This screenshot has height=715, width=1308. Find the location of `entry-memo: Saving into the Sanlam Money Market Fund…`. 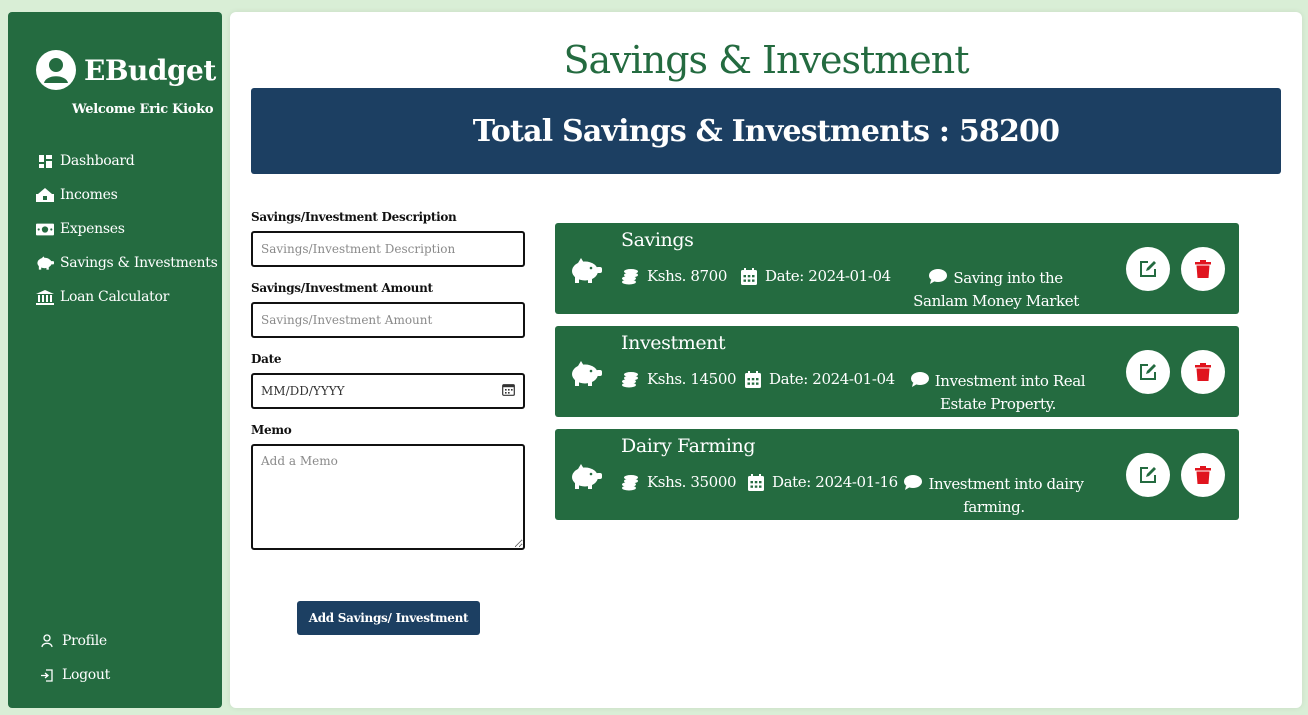

entry-memo: Saving into the Sanlam Money Market Fund… is located at coordinates (996, 300).